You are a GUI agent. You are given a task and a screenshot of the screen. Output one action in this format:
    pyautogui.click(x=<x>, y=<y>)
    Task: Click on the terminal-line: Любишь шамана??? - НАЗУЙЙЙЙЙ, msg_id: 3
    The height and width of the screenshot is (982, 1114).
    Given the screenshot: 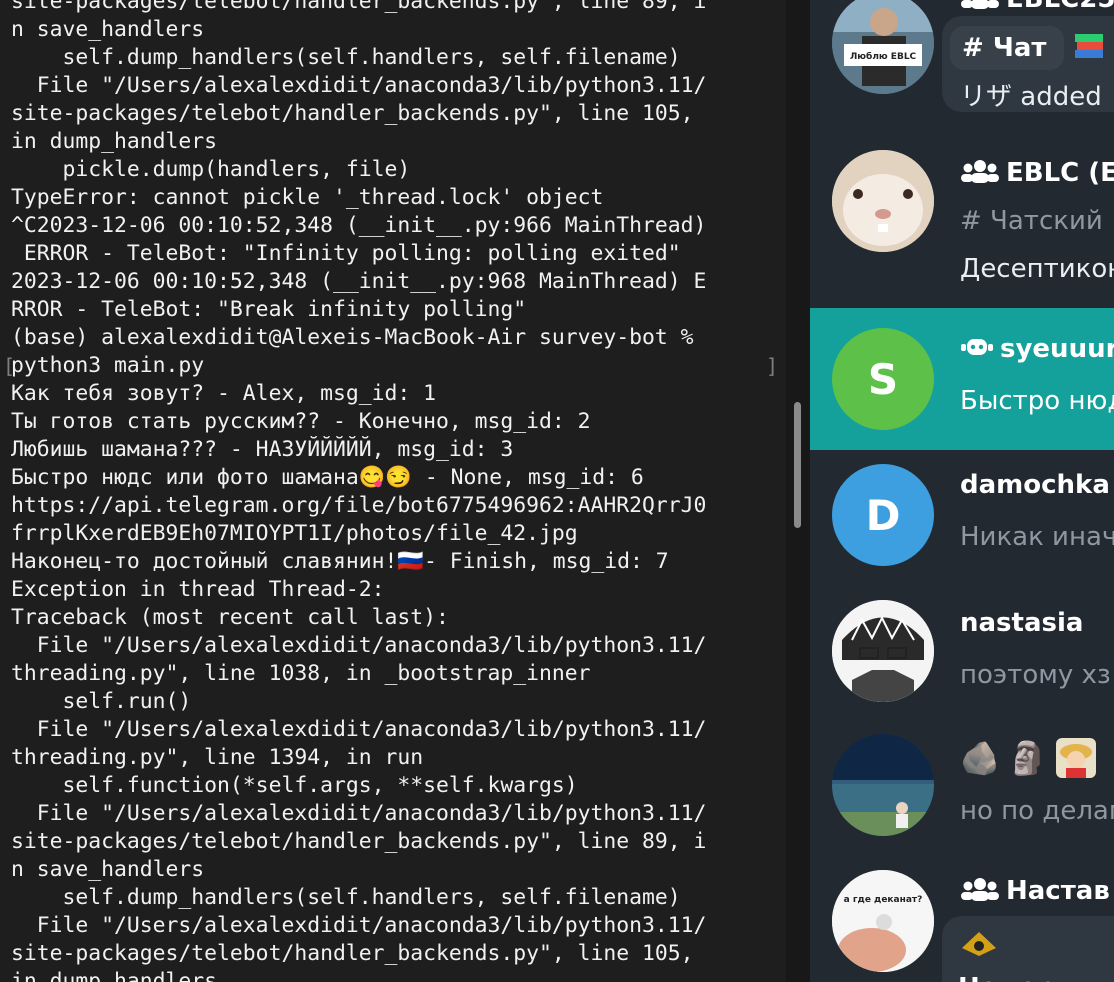 What is the action you would take?
    pyautogui.click(x=262, y=449)
    